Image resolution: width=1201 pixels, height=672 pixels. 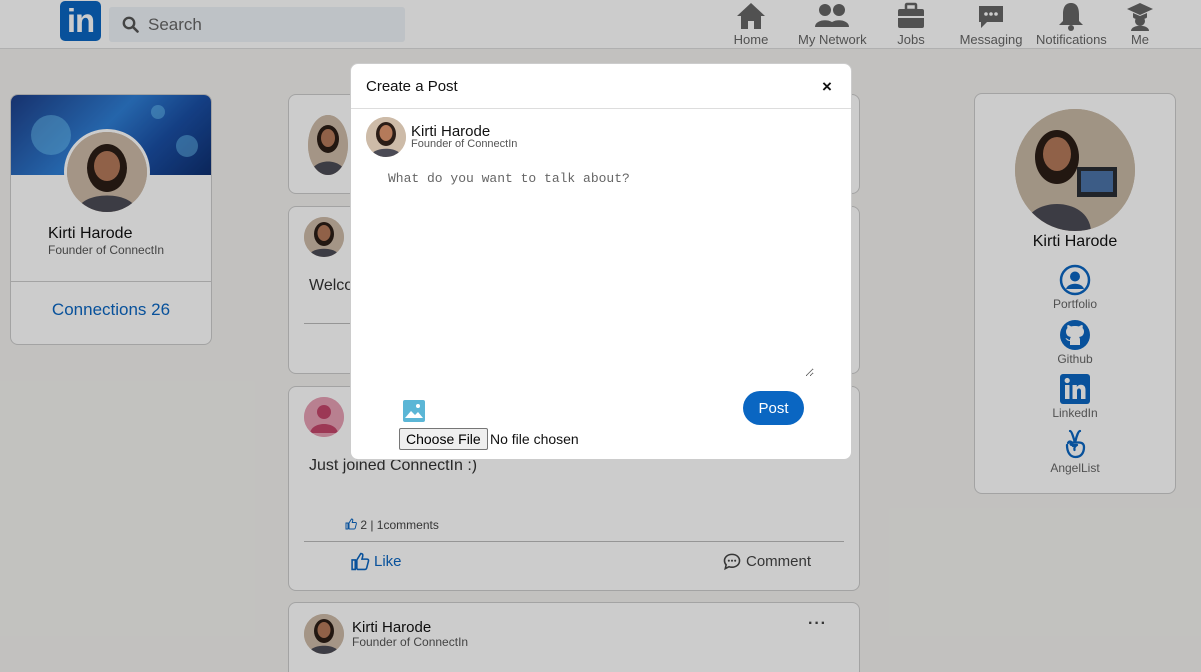 I want to click on modal-title: Create a Post, so click(x=412, y=86).